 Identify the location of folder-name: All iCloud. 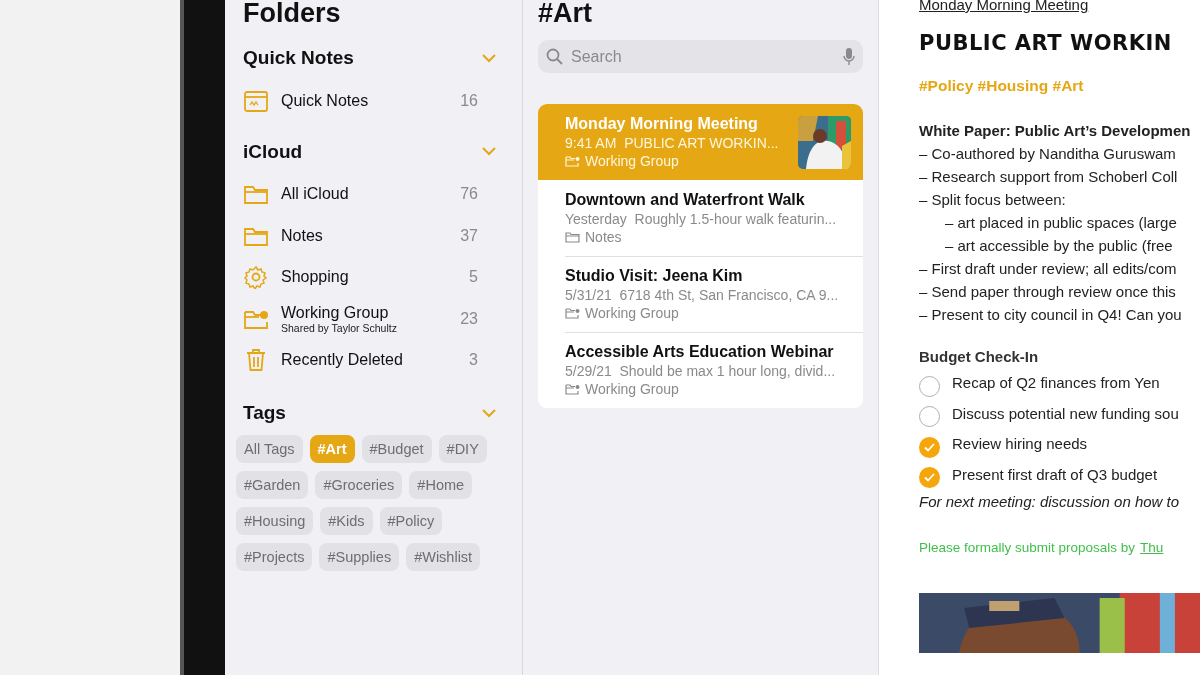
(315, 194).